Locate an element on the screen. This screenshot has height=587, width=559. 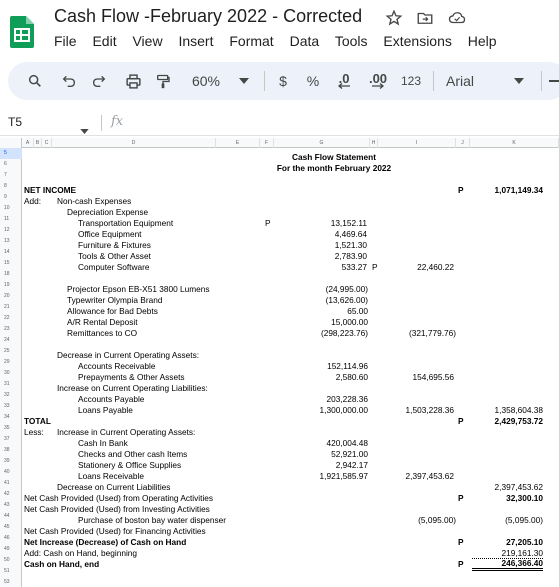
row-header: 10 is located at coordinates (11, 208).